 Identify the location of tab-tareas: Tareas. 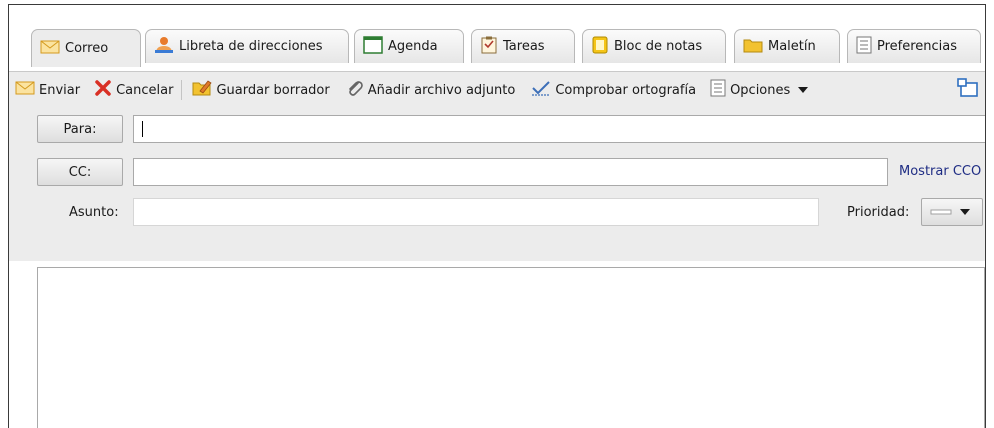
(523, 46).